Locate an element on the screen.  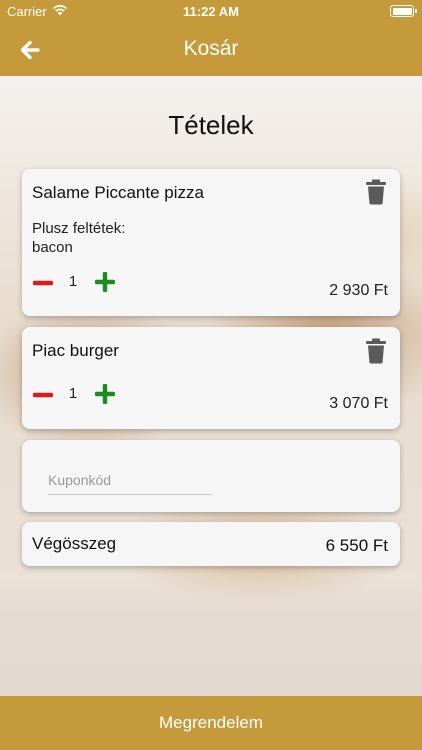
cart-item-card: Piac burger 1 3 070 Ft is located at coordinates (211, 378).